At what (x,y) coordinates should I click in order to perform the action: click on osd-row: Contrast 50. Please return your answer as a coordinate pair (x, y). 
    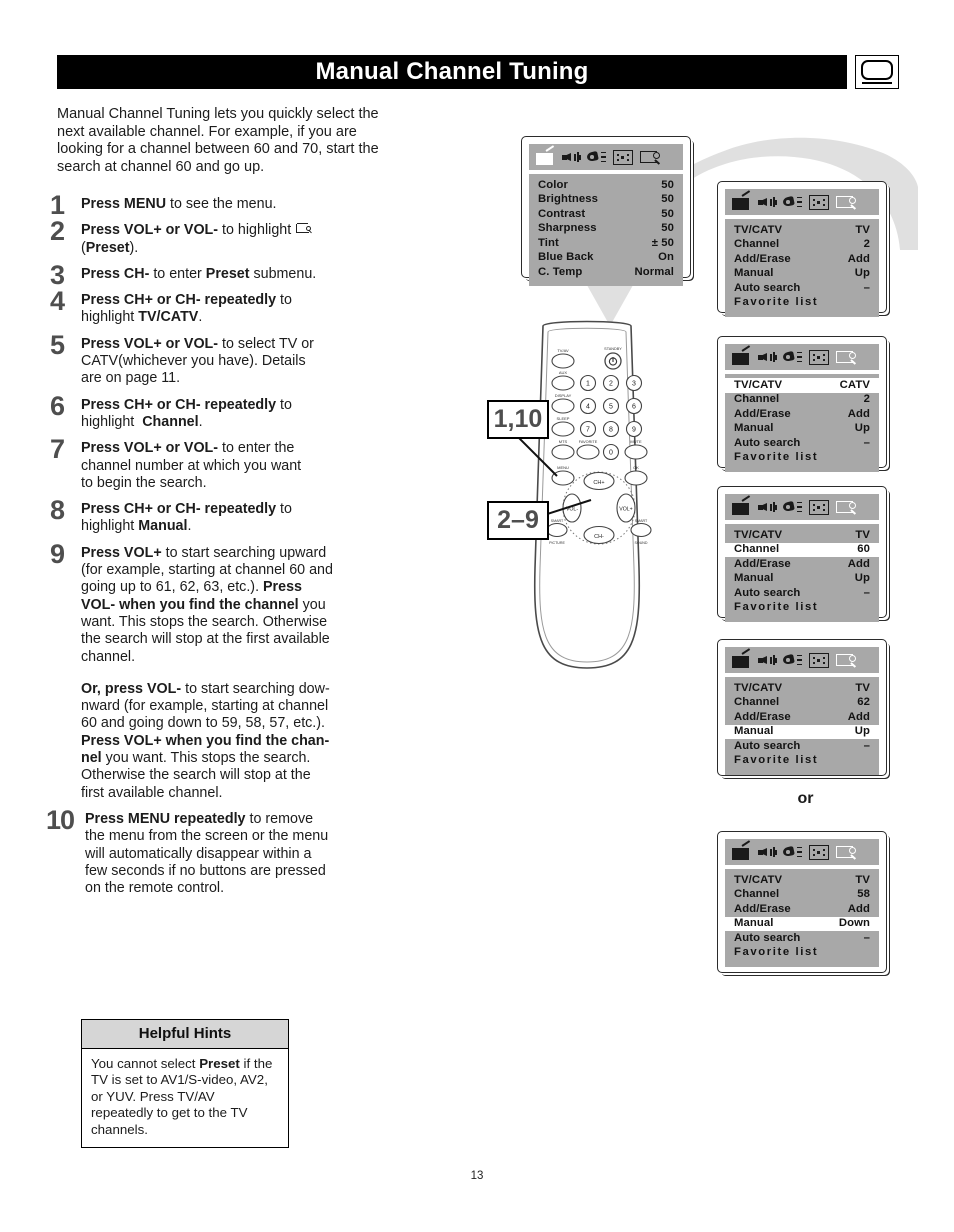
    Looking at the image, I should click on (606, 214).